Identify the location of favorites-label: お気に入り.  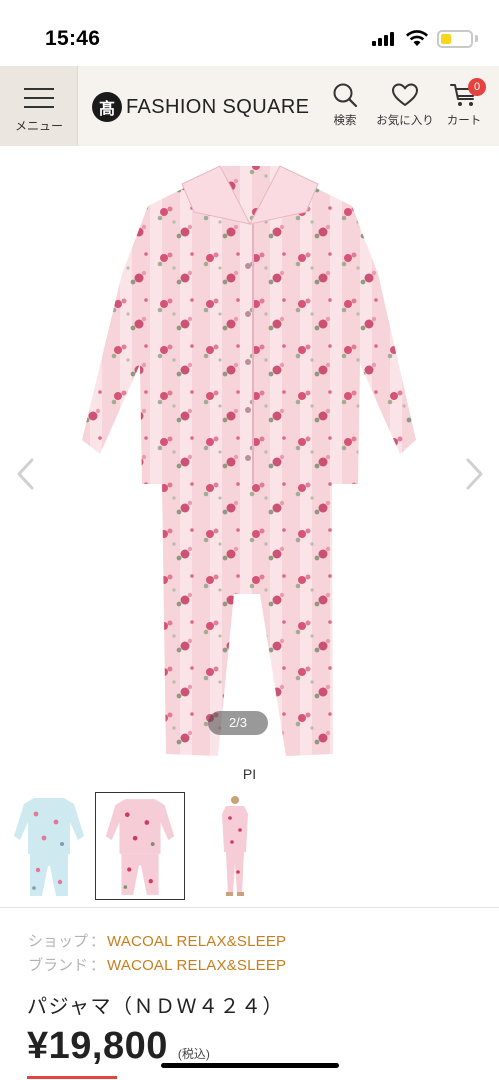
(405, 121).